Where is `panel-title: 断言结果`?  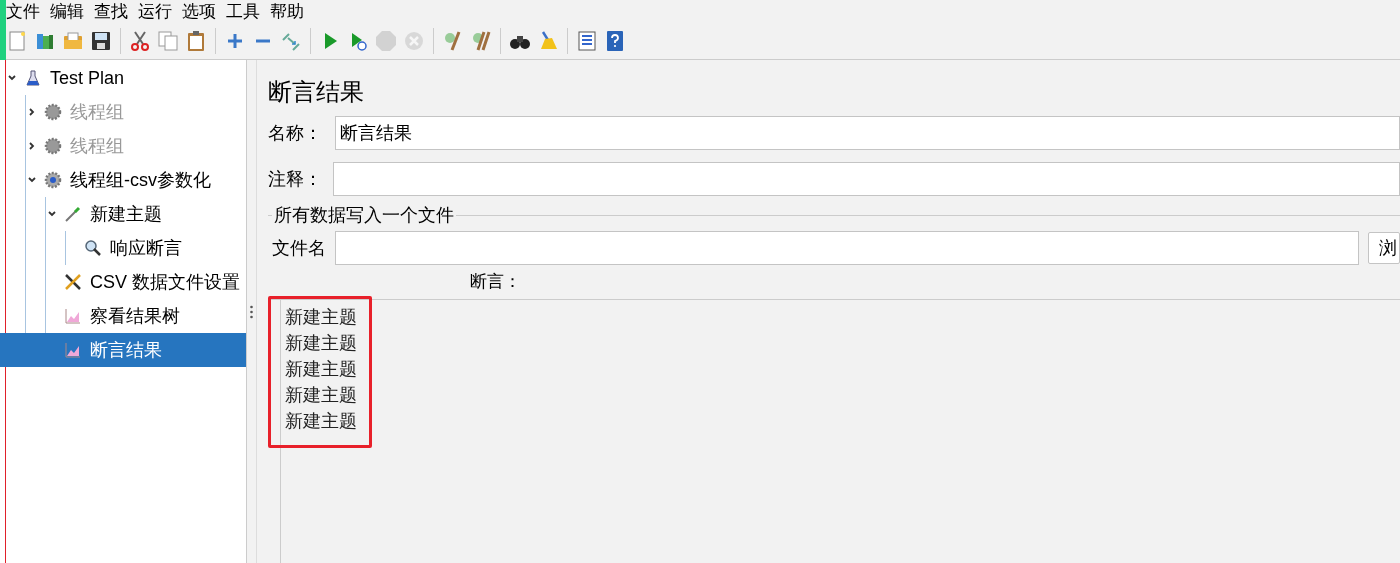
panel-title: 断言结果 is located at coordinates (316, 92).